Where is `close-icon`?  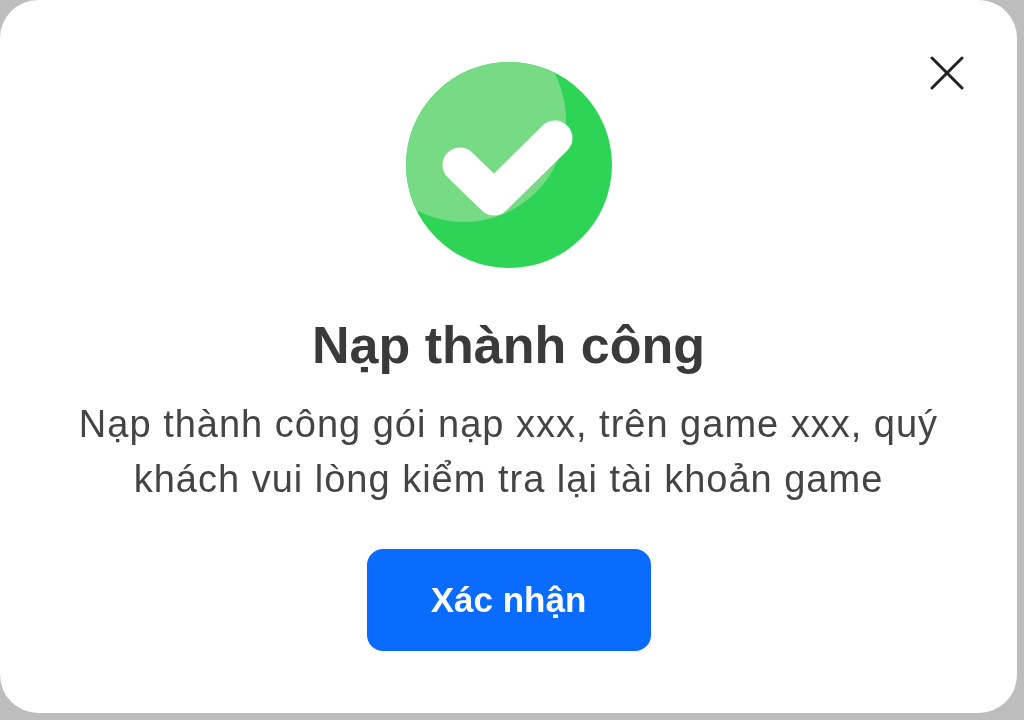
close-icon is located at coordinates (947, 73).